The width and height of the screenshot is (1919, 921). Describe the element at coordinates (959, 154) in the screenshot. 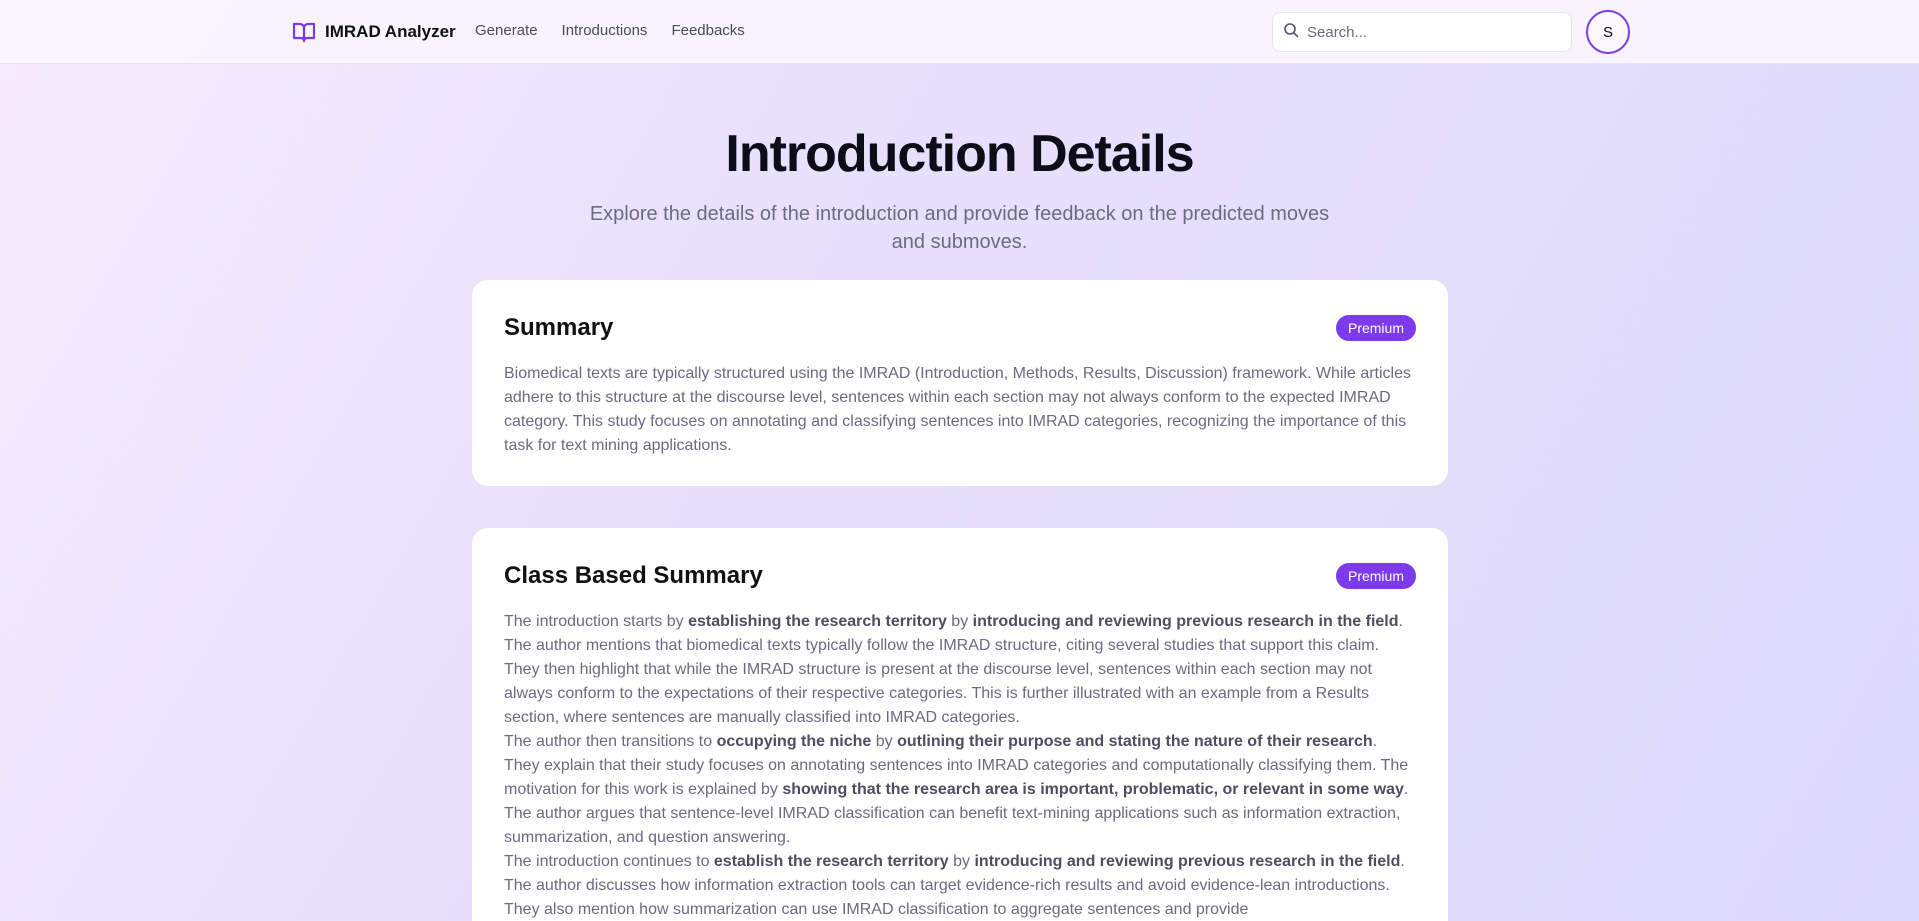

I see `page-title: Introduction Details` at that location.